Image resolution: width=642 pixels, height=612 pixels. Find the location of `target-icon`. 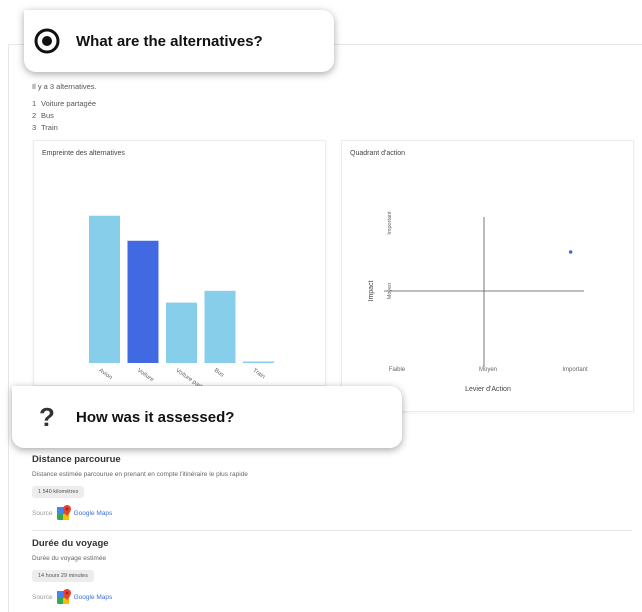

target-icon is located at coordinates (47, 41).